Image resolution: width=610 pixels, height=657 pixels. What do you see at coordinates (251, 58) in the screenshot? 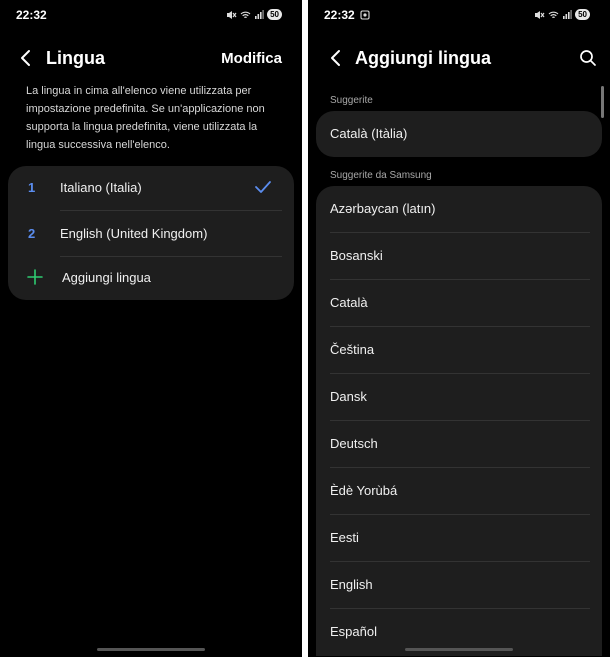
I see `edit-button: Modifica` at bounding box center [251, 58].